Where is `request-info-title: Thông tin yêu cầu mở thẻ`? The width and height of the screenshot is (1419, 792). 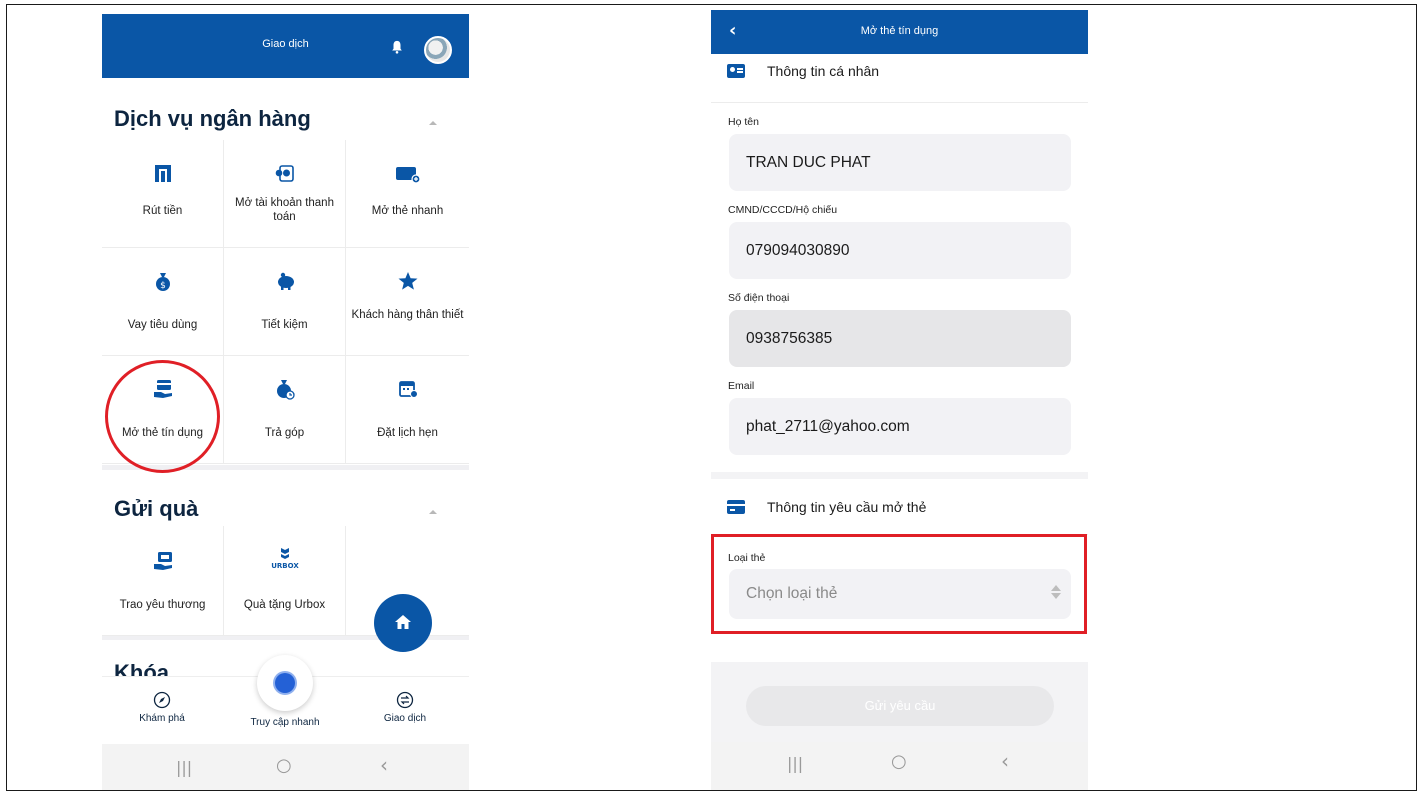 request-info-title: Thông tin yêu cầu mở thẻ is located at coordinates (847, 507).